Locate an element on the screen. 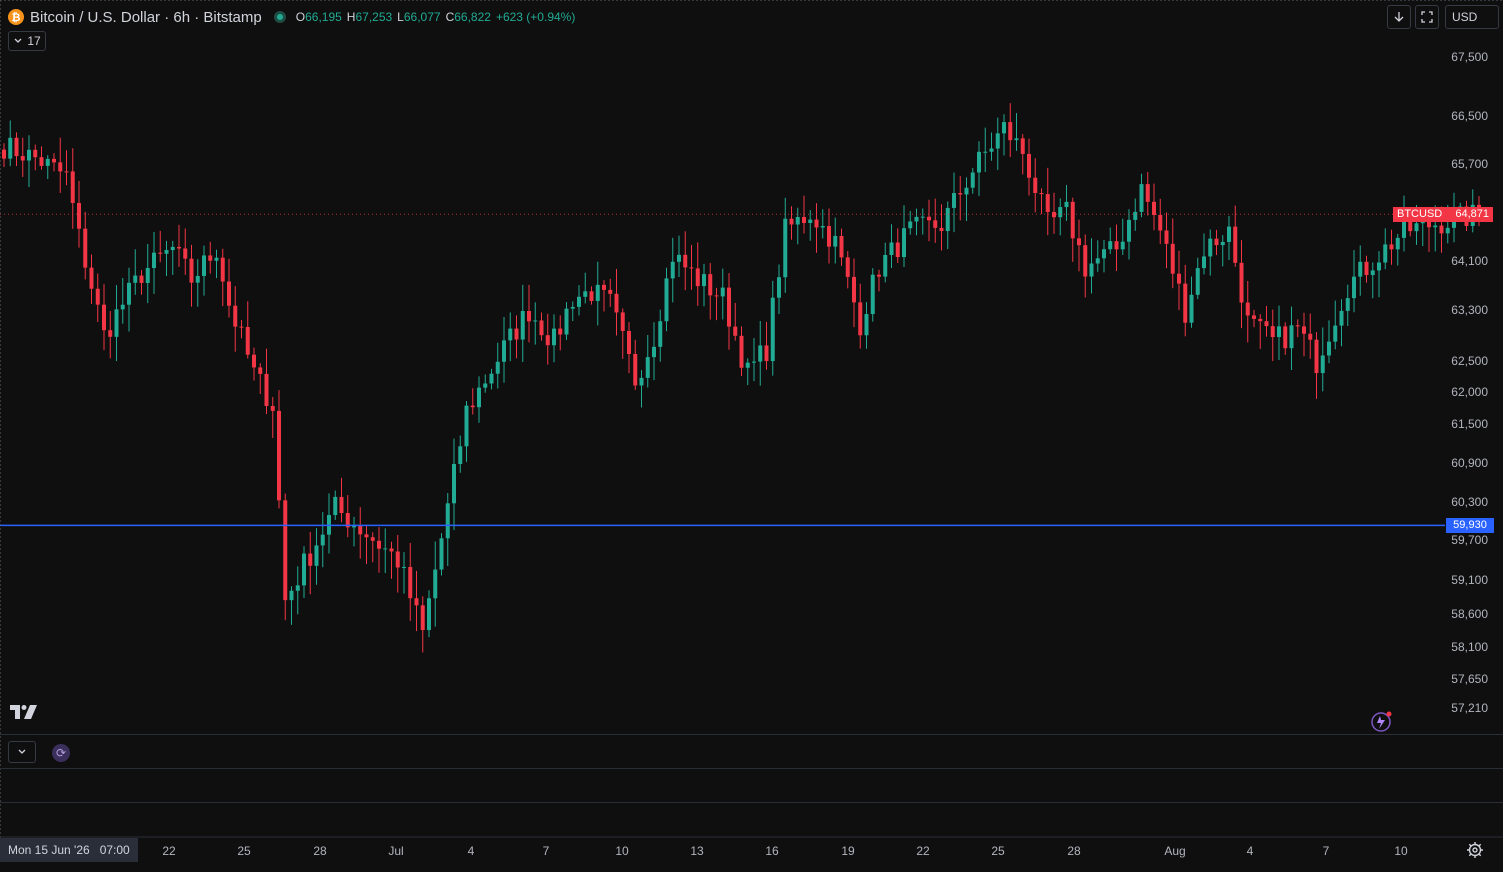  currency-selector: USD is located at coordinates (1472, 17).